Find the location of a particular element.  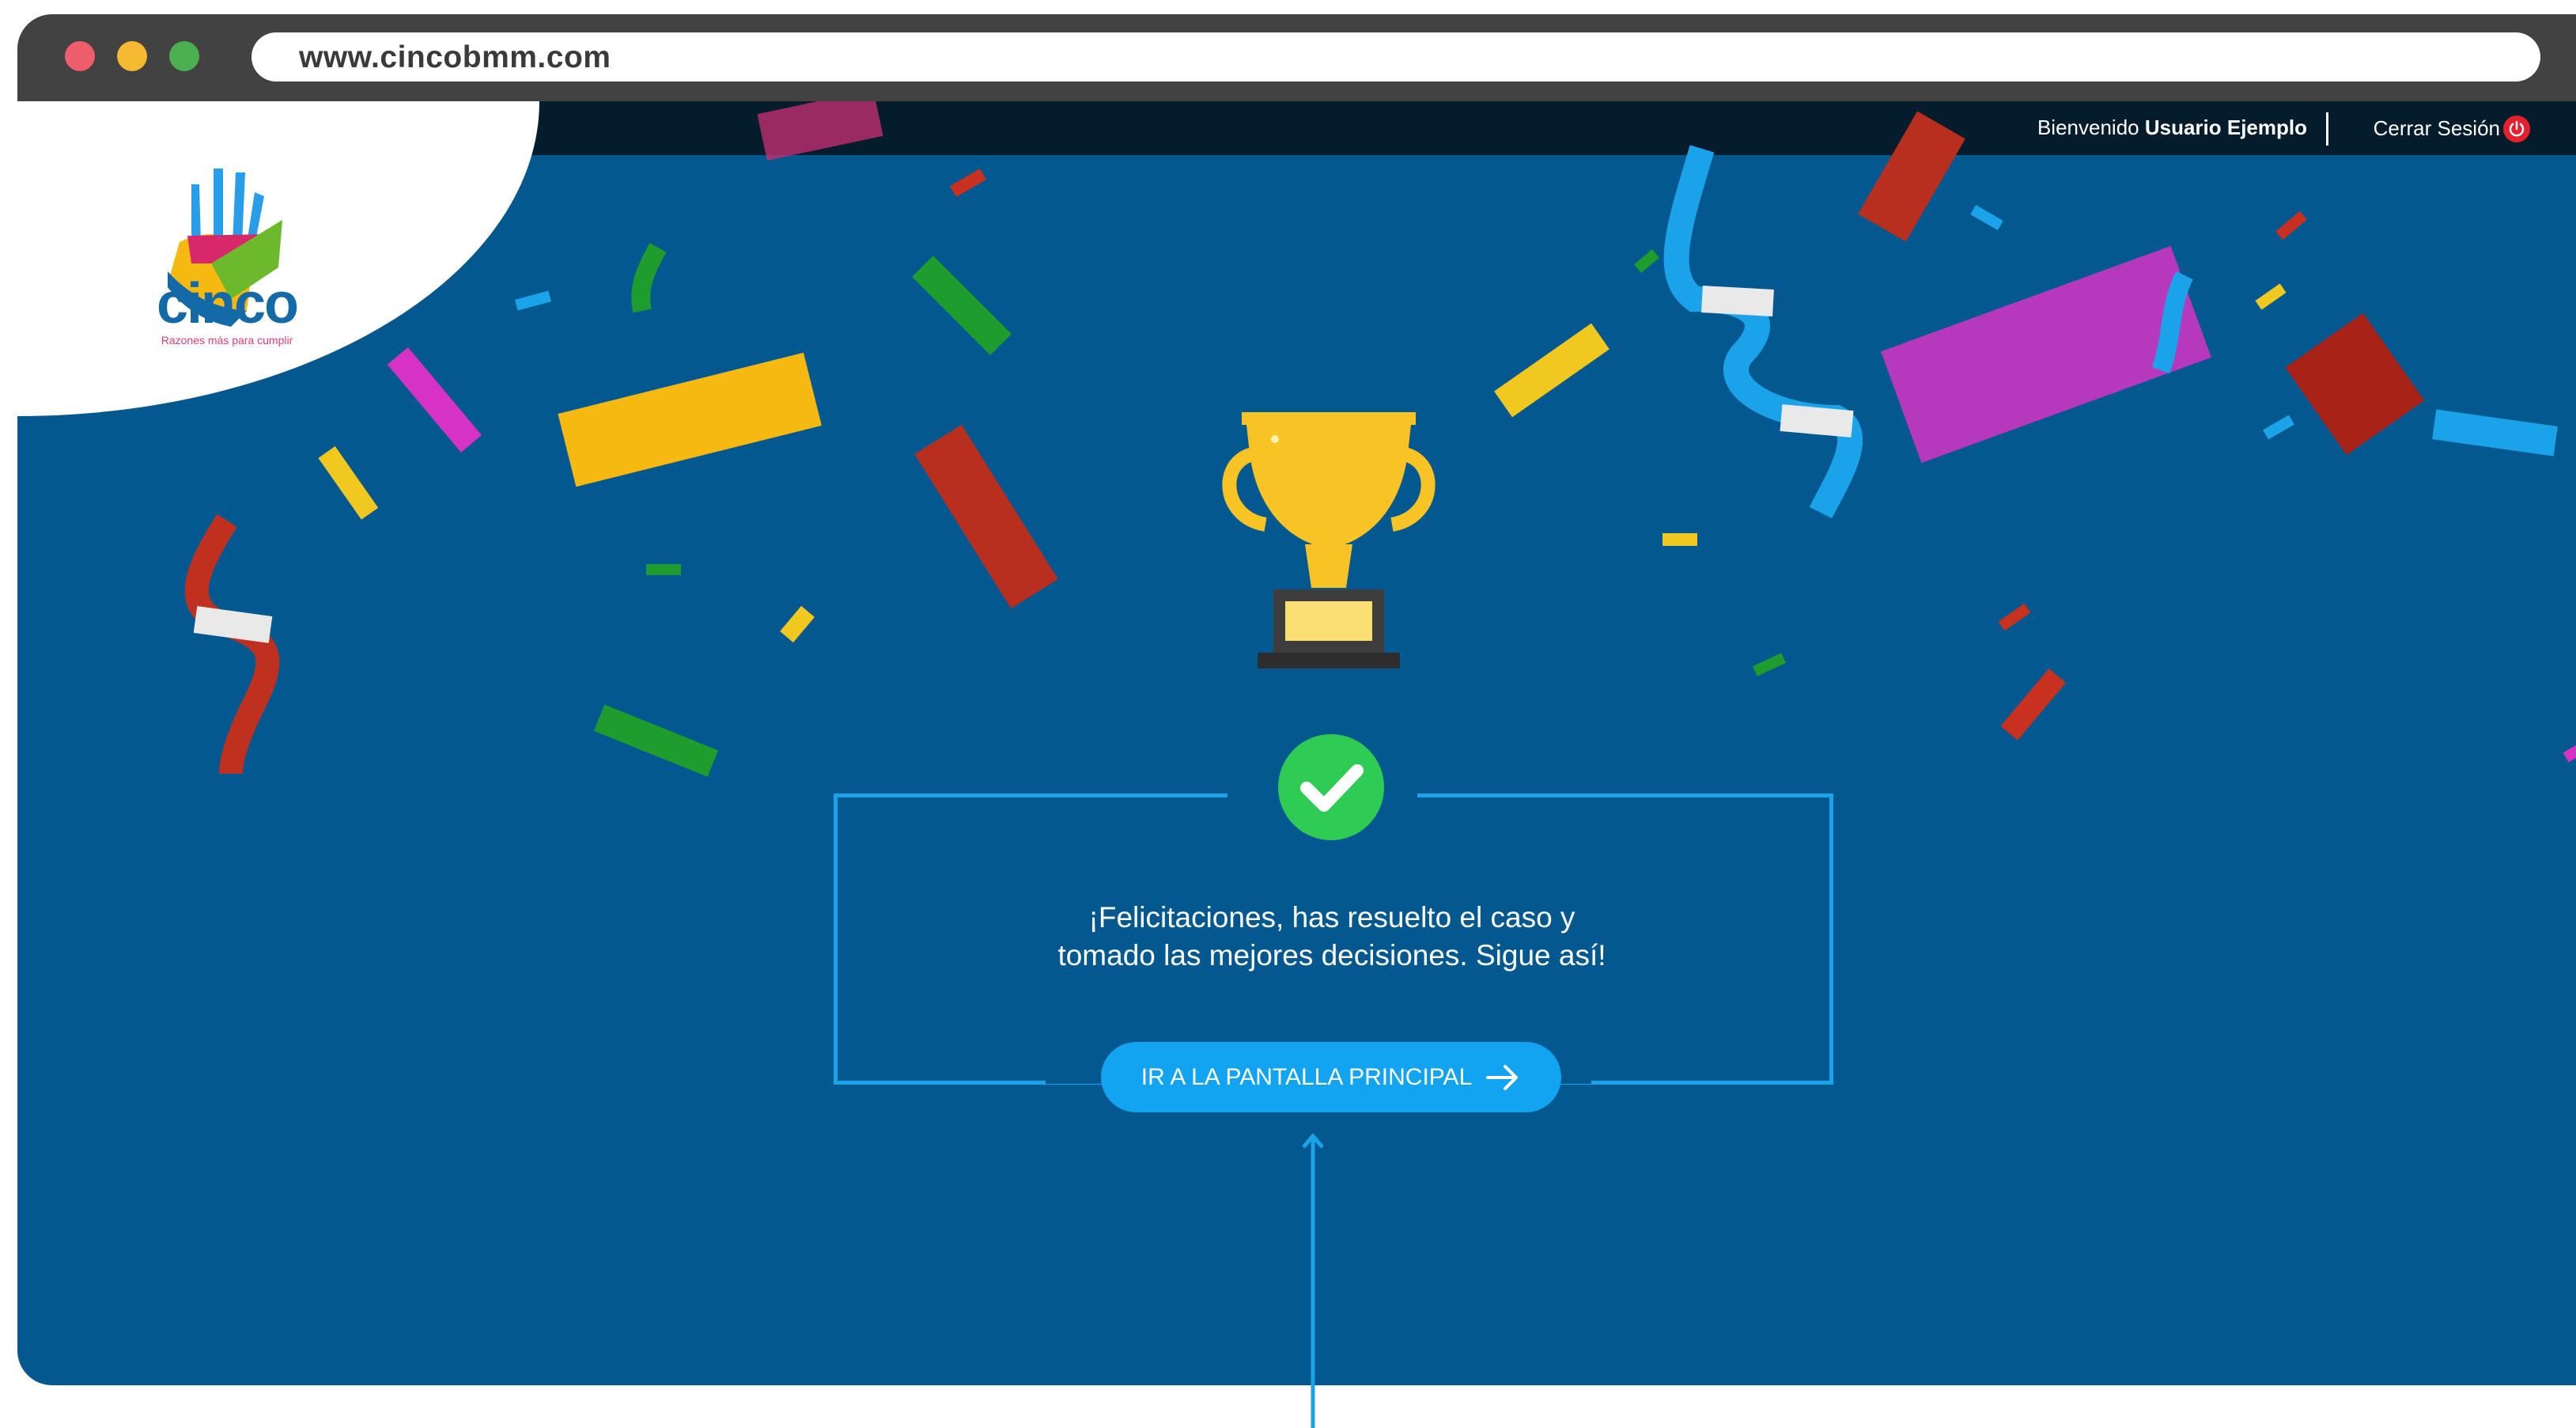

arrow-right-icon is located at coordinates (1502, 1077).